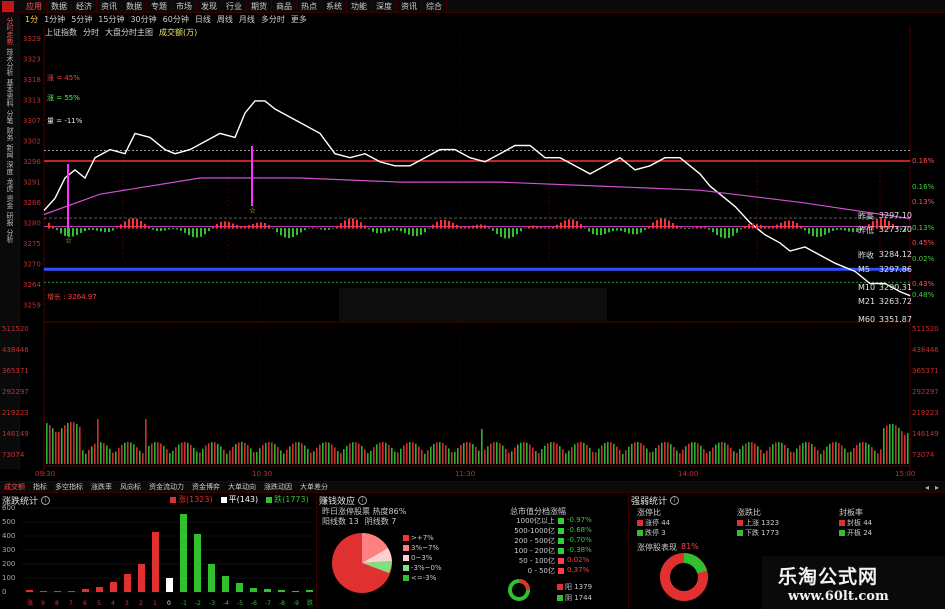 The image size is (945, 609). What do you see at coordinates (31, 20) in the screenshot?
I see `period-tab: 1分` at bounding box center [31, 20].